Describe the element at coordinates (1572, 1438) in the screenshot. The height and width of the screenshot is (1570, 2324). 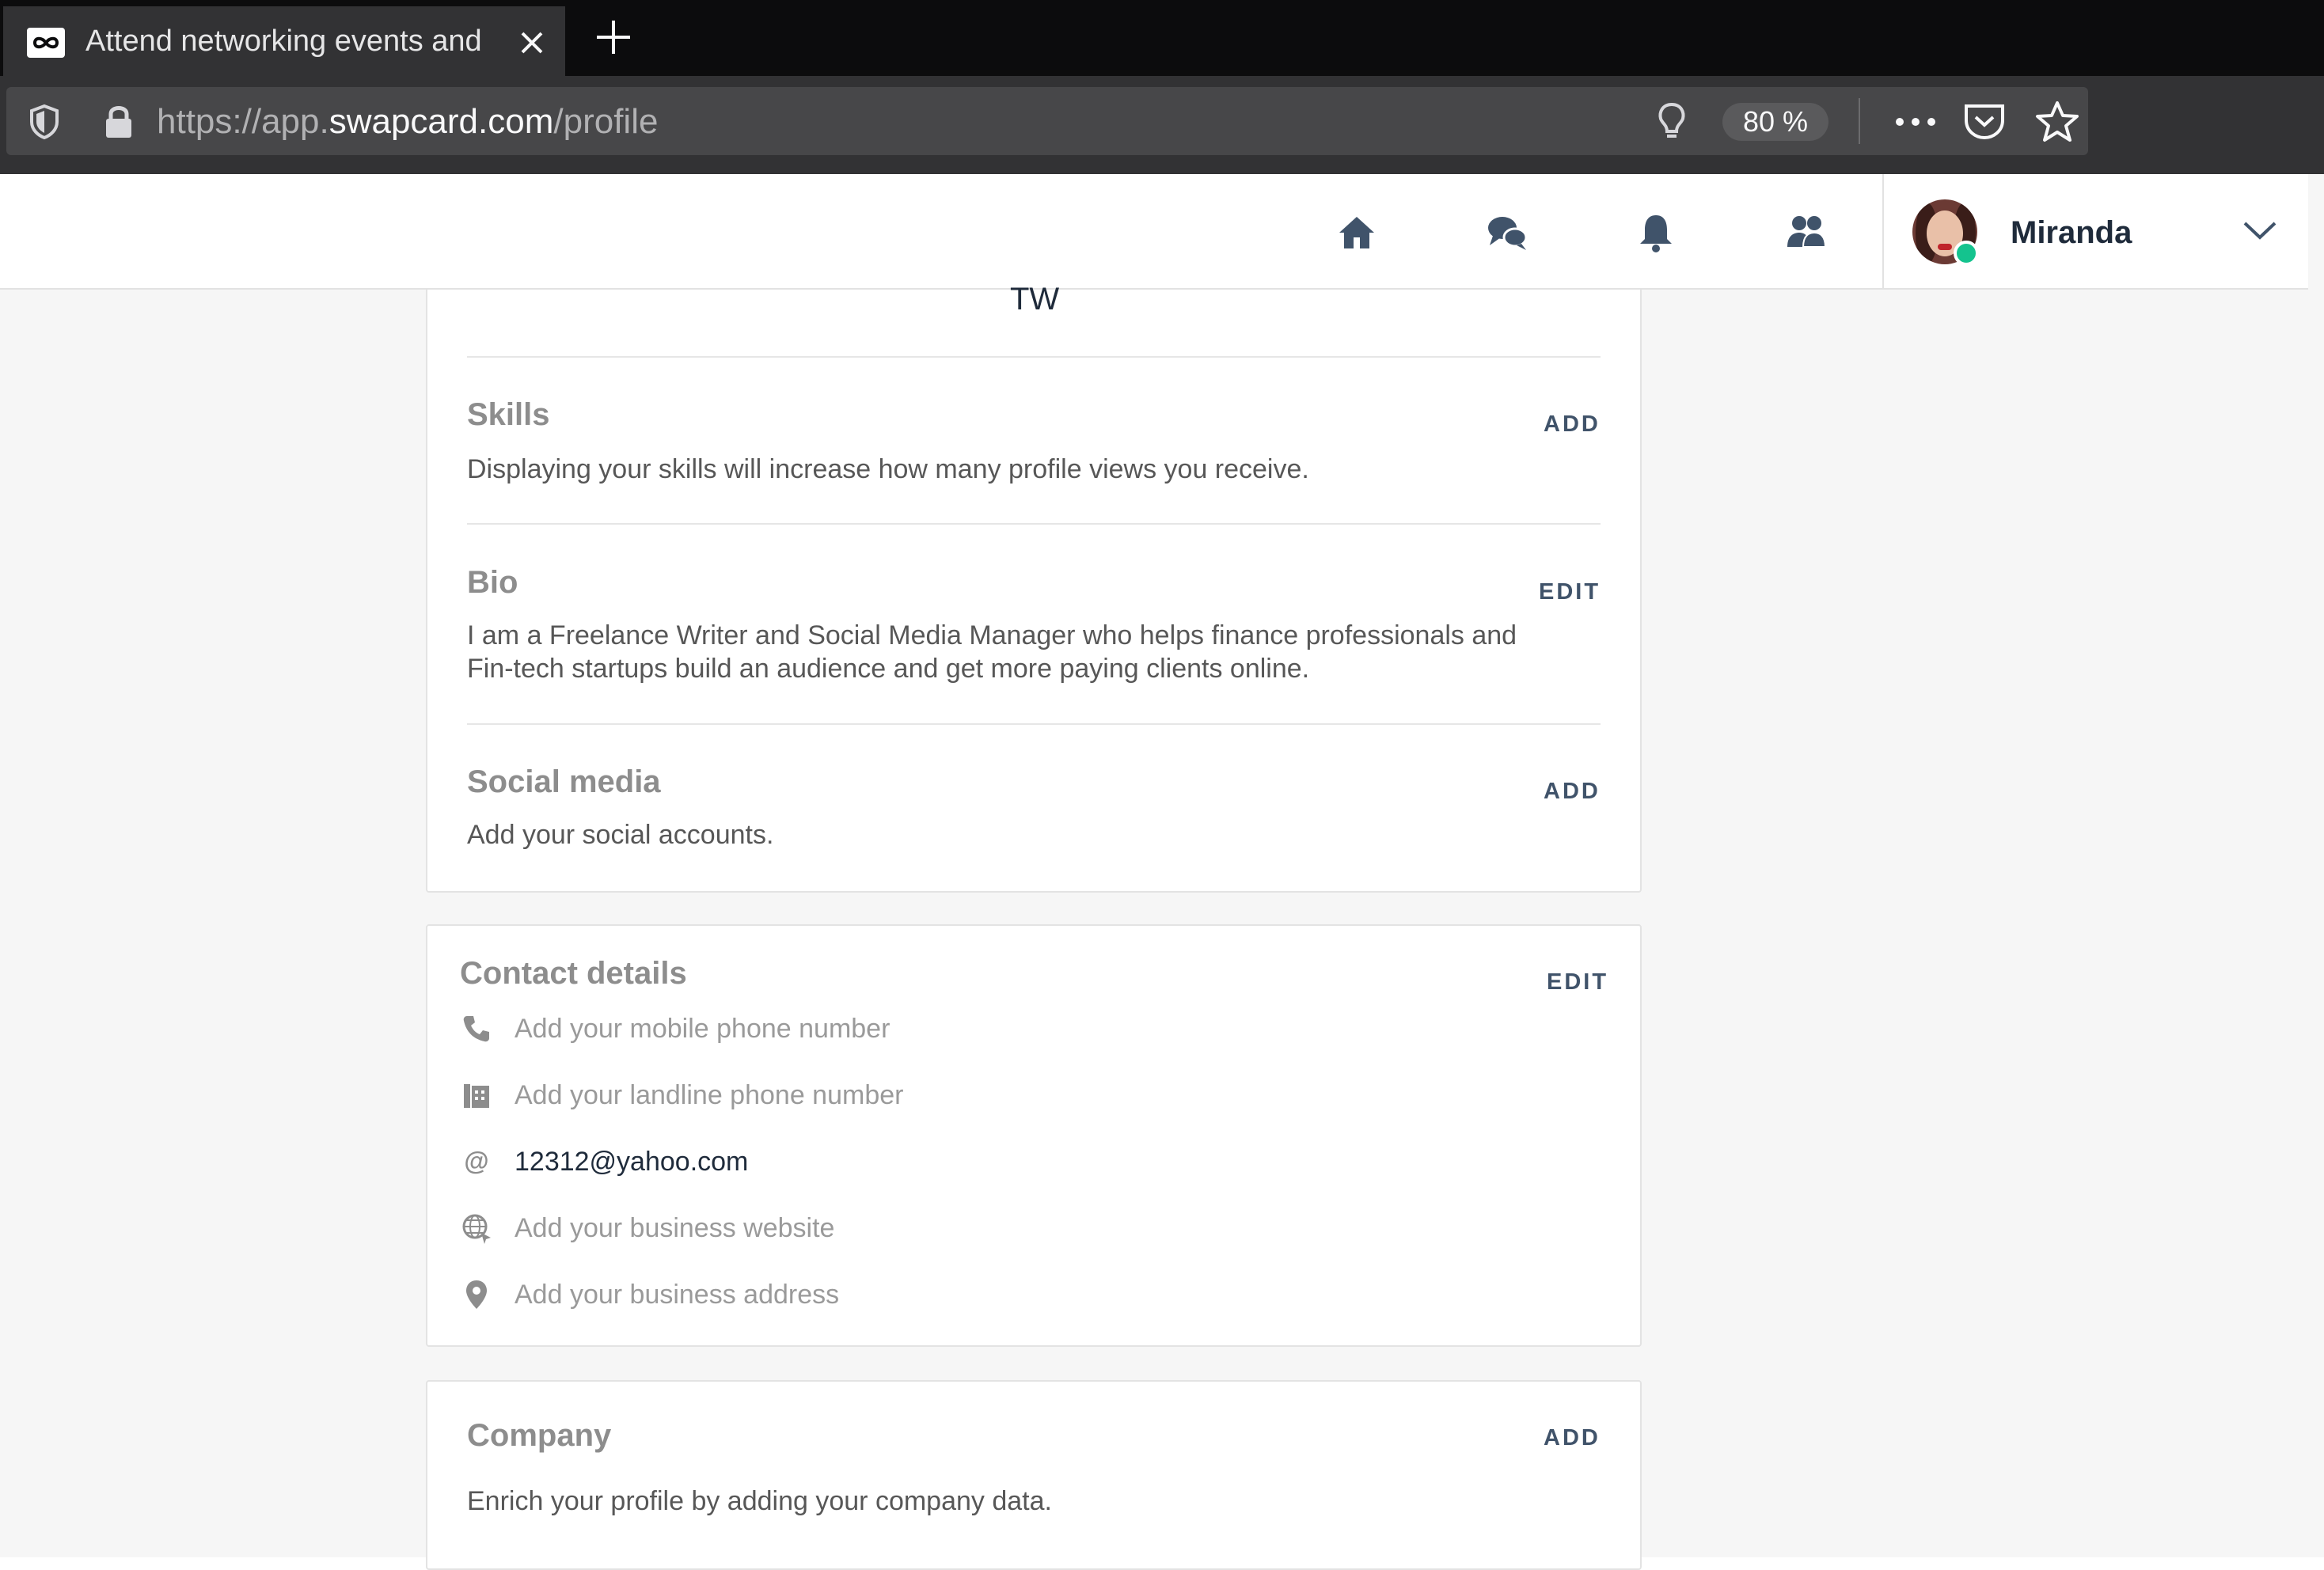
I see `company-add-button: ADD` at that location.